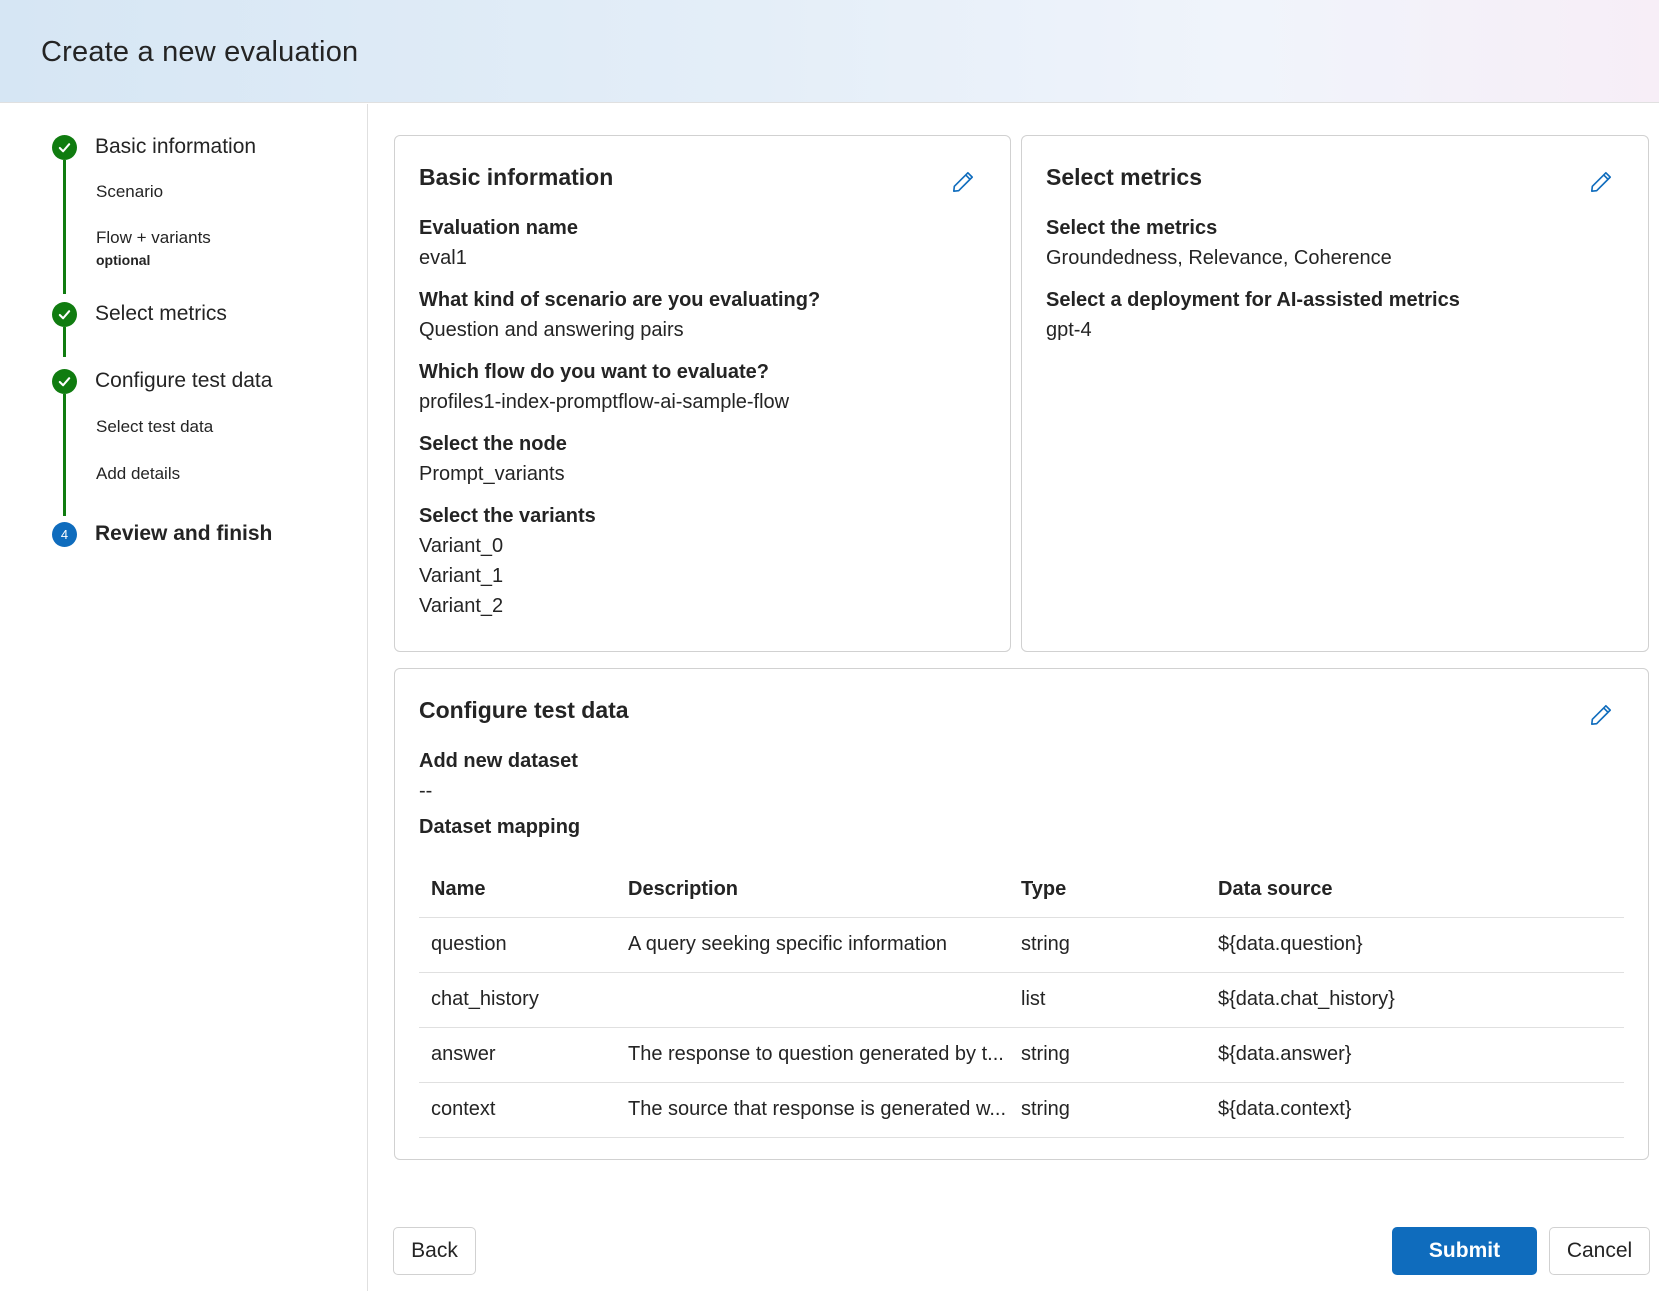  I want to click on mapping-label: Dataset mapping, so click(500, 827).